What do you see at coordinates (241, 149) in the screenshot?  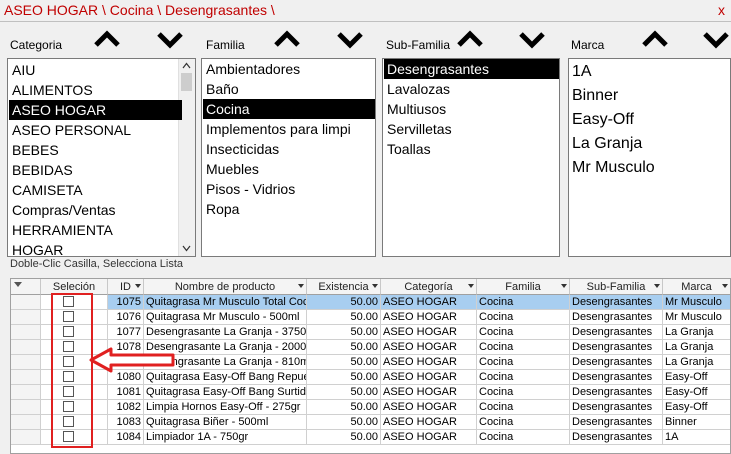 I see `familia-list-item: Insecticidas` at bounding box center [241, 149].